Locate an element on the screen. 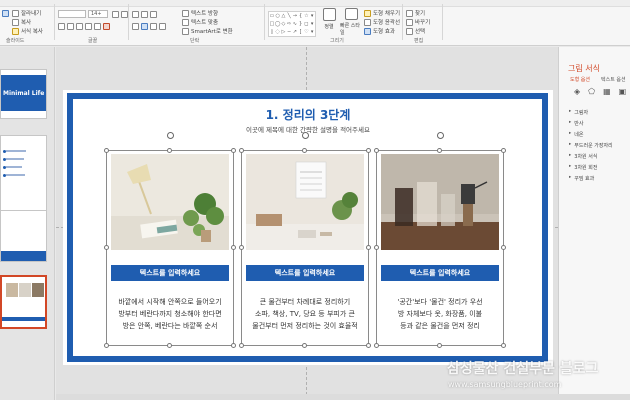  status-bar is located at coordinates (343, 397).